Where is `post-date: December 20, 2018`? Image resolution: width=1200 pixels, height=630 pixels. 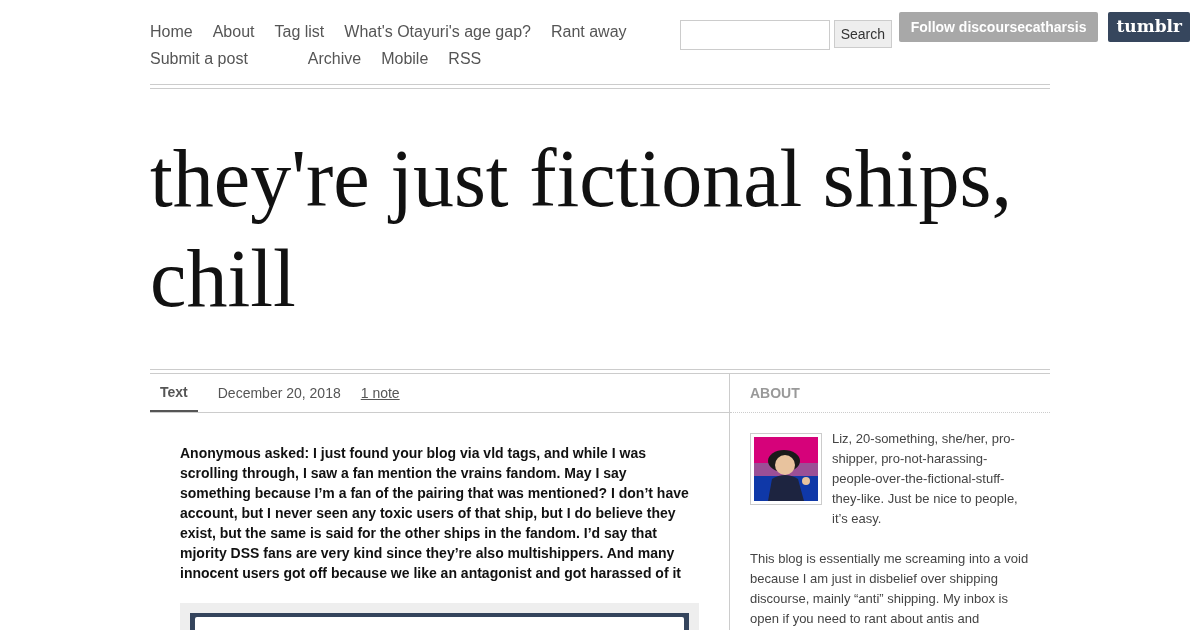
post-date: December 20, 2018 is located at coordinates (279, 393).